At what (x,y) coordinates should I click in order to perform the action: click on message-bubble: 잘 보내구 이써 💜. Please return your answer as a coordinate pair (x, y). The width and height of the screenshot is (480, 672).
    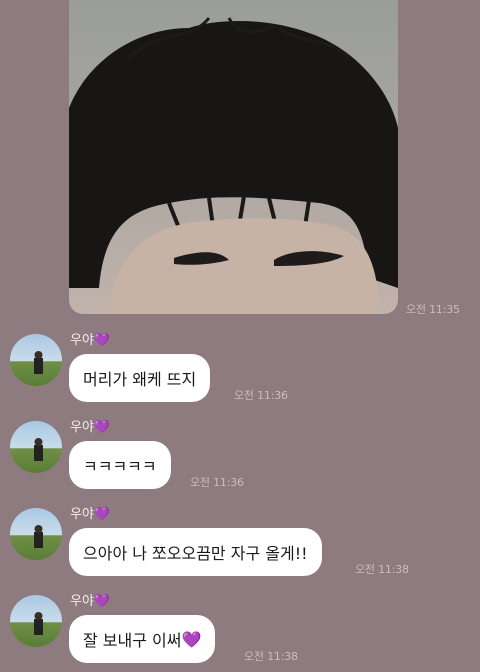
    Looking at the image, I should click on (142, 639).